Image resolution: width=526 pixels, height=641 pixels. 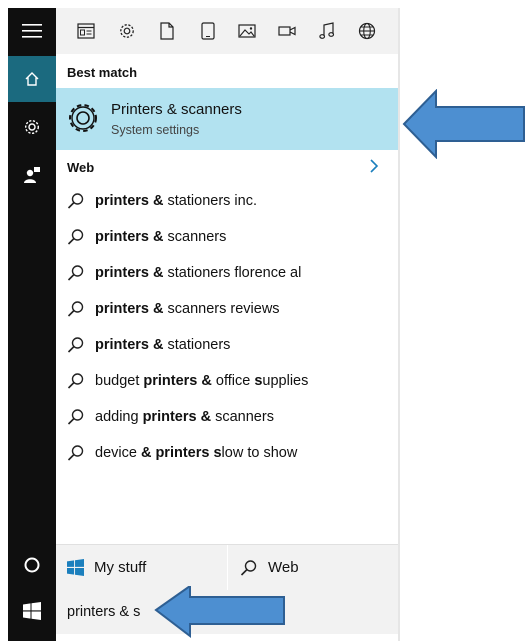 I want to click on web-suggestion-text: adding printers & scanners, so click(x=184, y=417).